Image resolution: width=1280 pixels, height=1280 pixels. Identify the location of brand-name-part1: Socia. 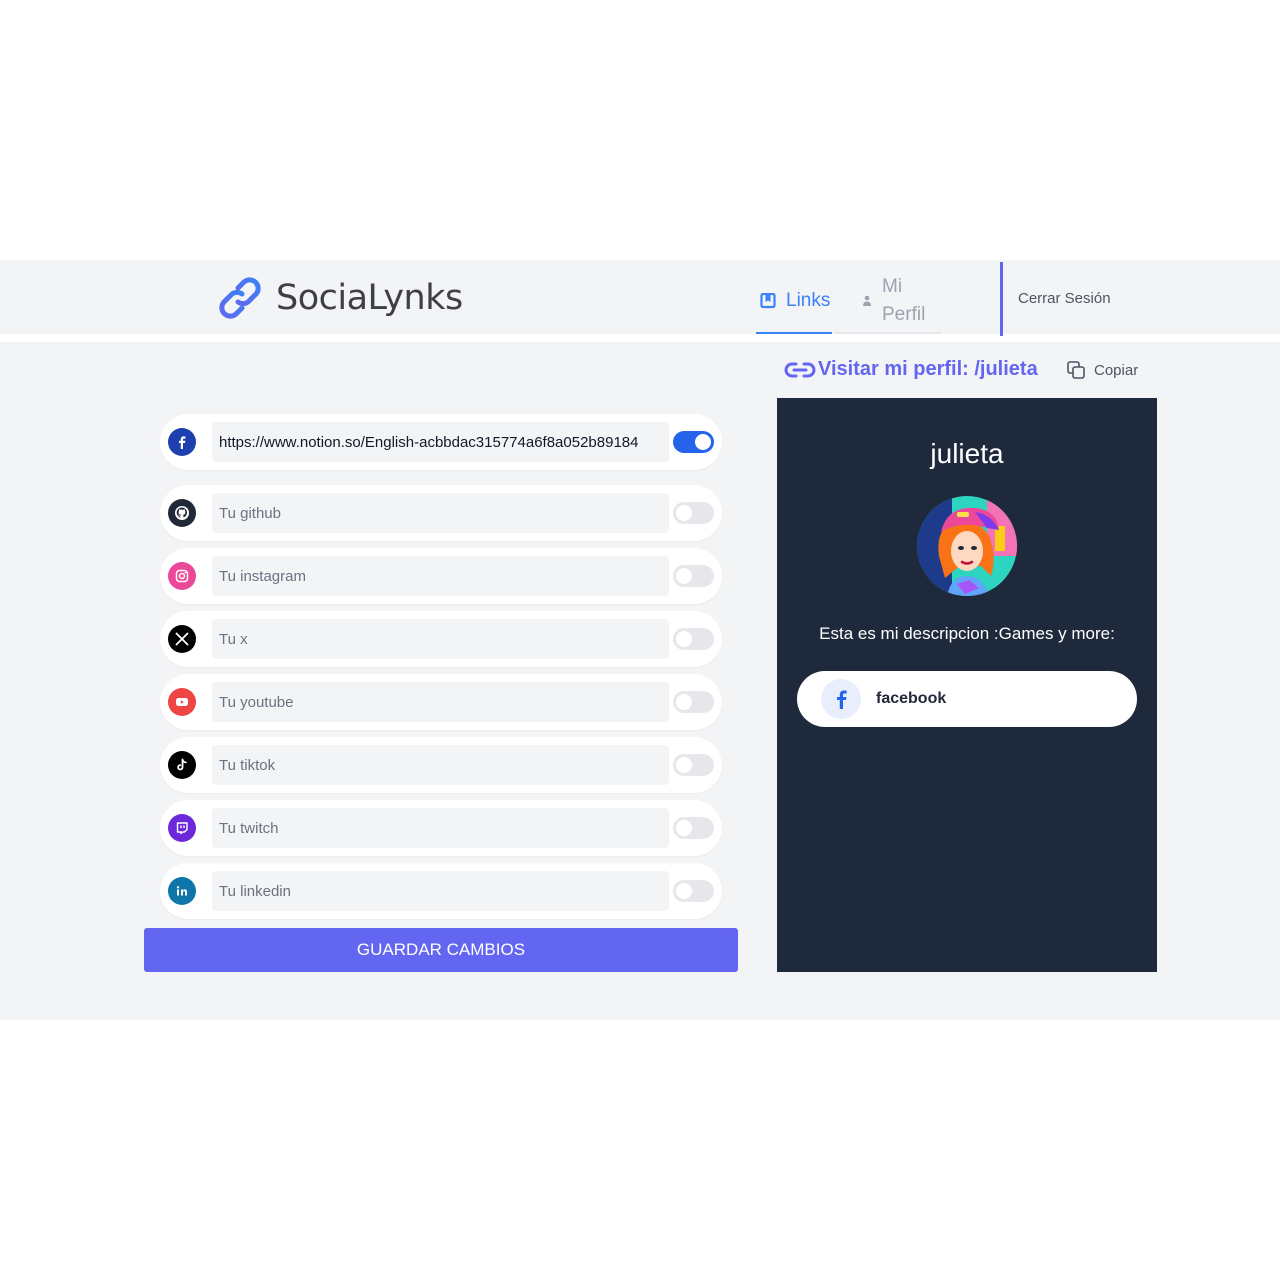
(322, 298).